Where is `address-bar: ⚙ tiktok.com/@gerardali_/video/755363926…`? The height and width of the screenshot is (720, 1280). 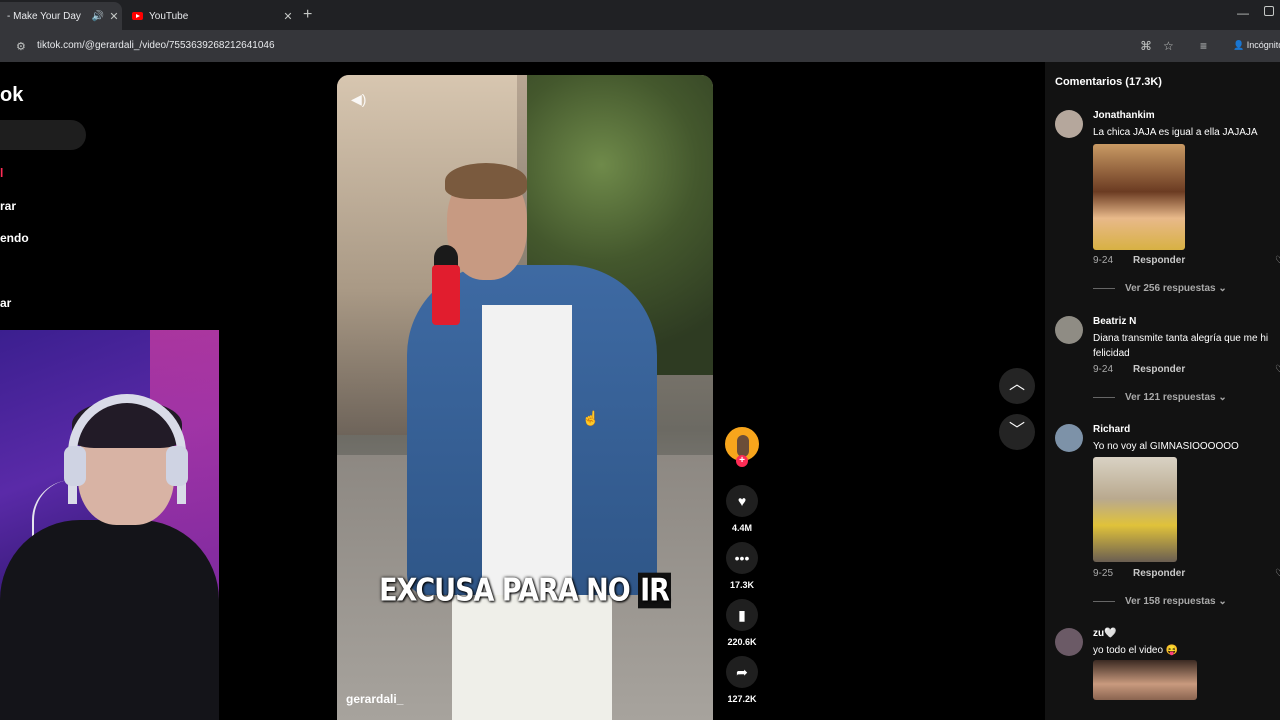
address-bar: ⚙ tiktok.com/@gerardali_/video/755363926… is located at coordinates (640, 46).